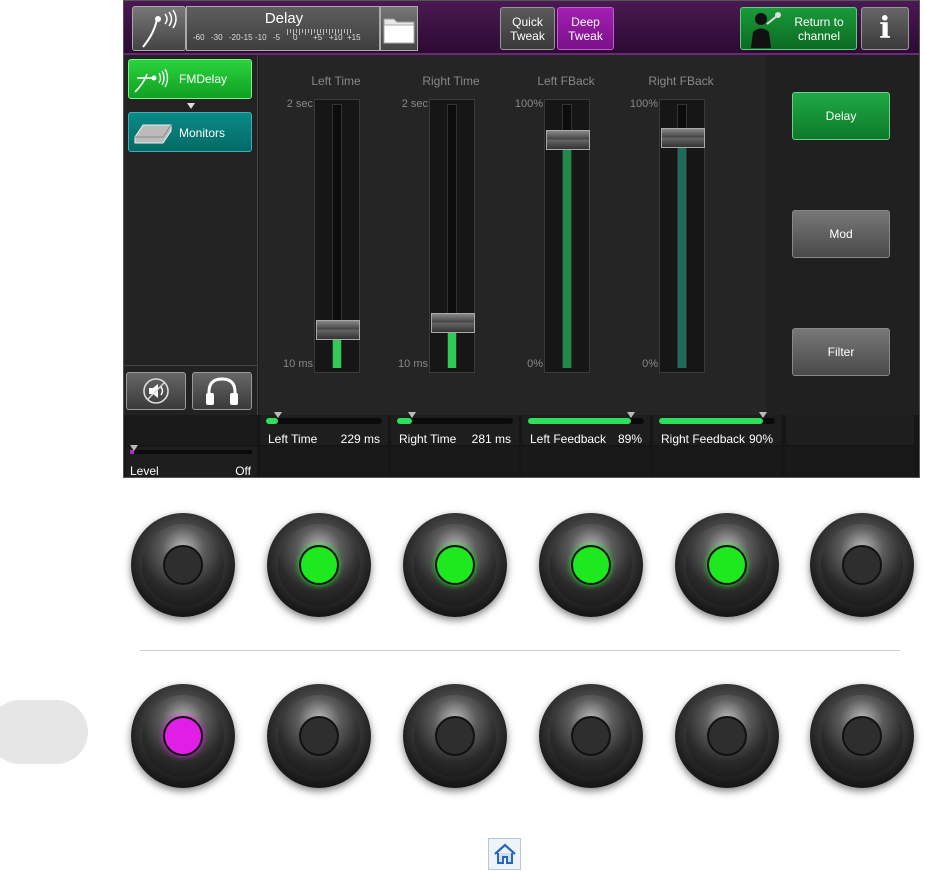  Describe the element at coordinates (527, 28) in the screenshot. I see `quick-tweak-button: Quick Tweak` at that location.